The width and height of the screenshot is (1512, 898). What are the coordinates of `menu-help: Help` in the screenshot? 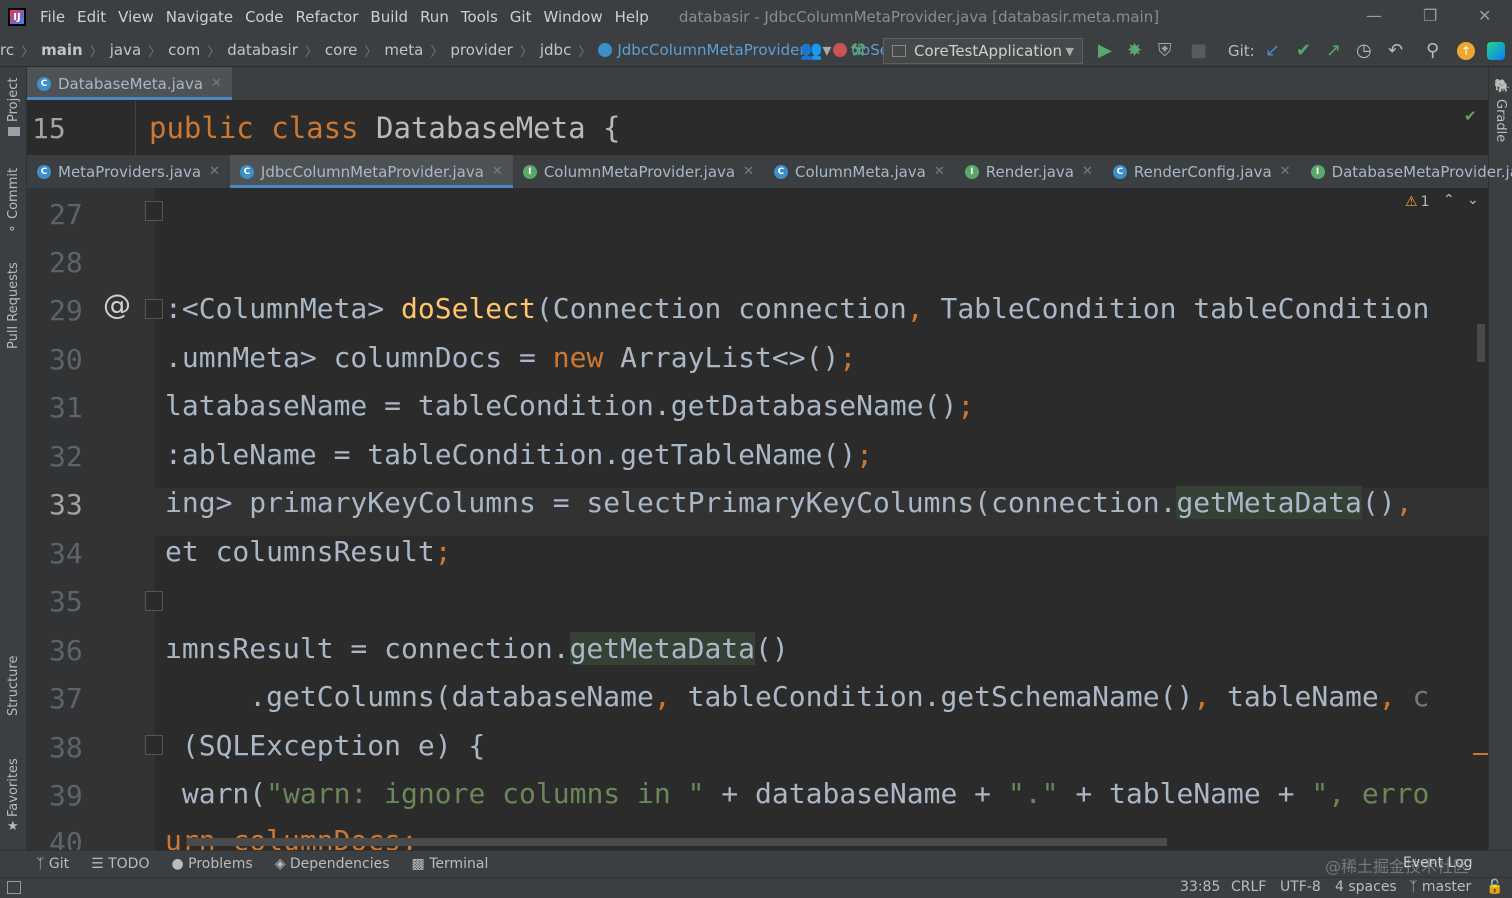 It's located at (632, 17).